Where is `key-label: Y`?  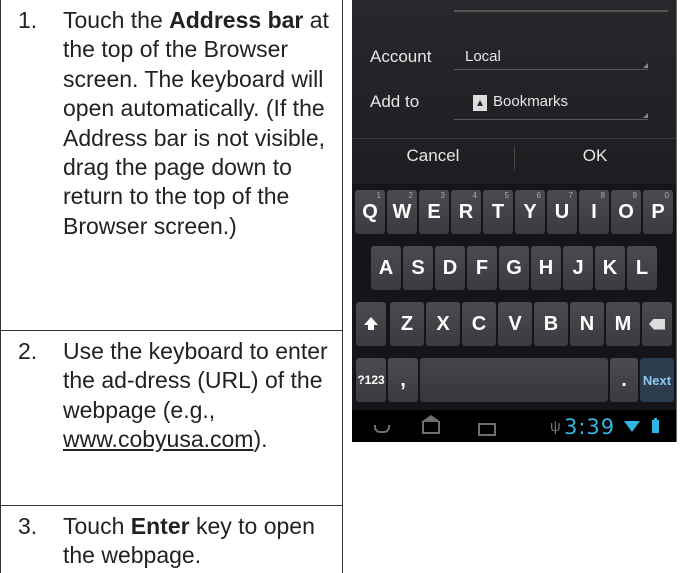 key-label: Y is located at coordinates (530, 211).